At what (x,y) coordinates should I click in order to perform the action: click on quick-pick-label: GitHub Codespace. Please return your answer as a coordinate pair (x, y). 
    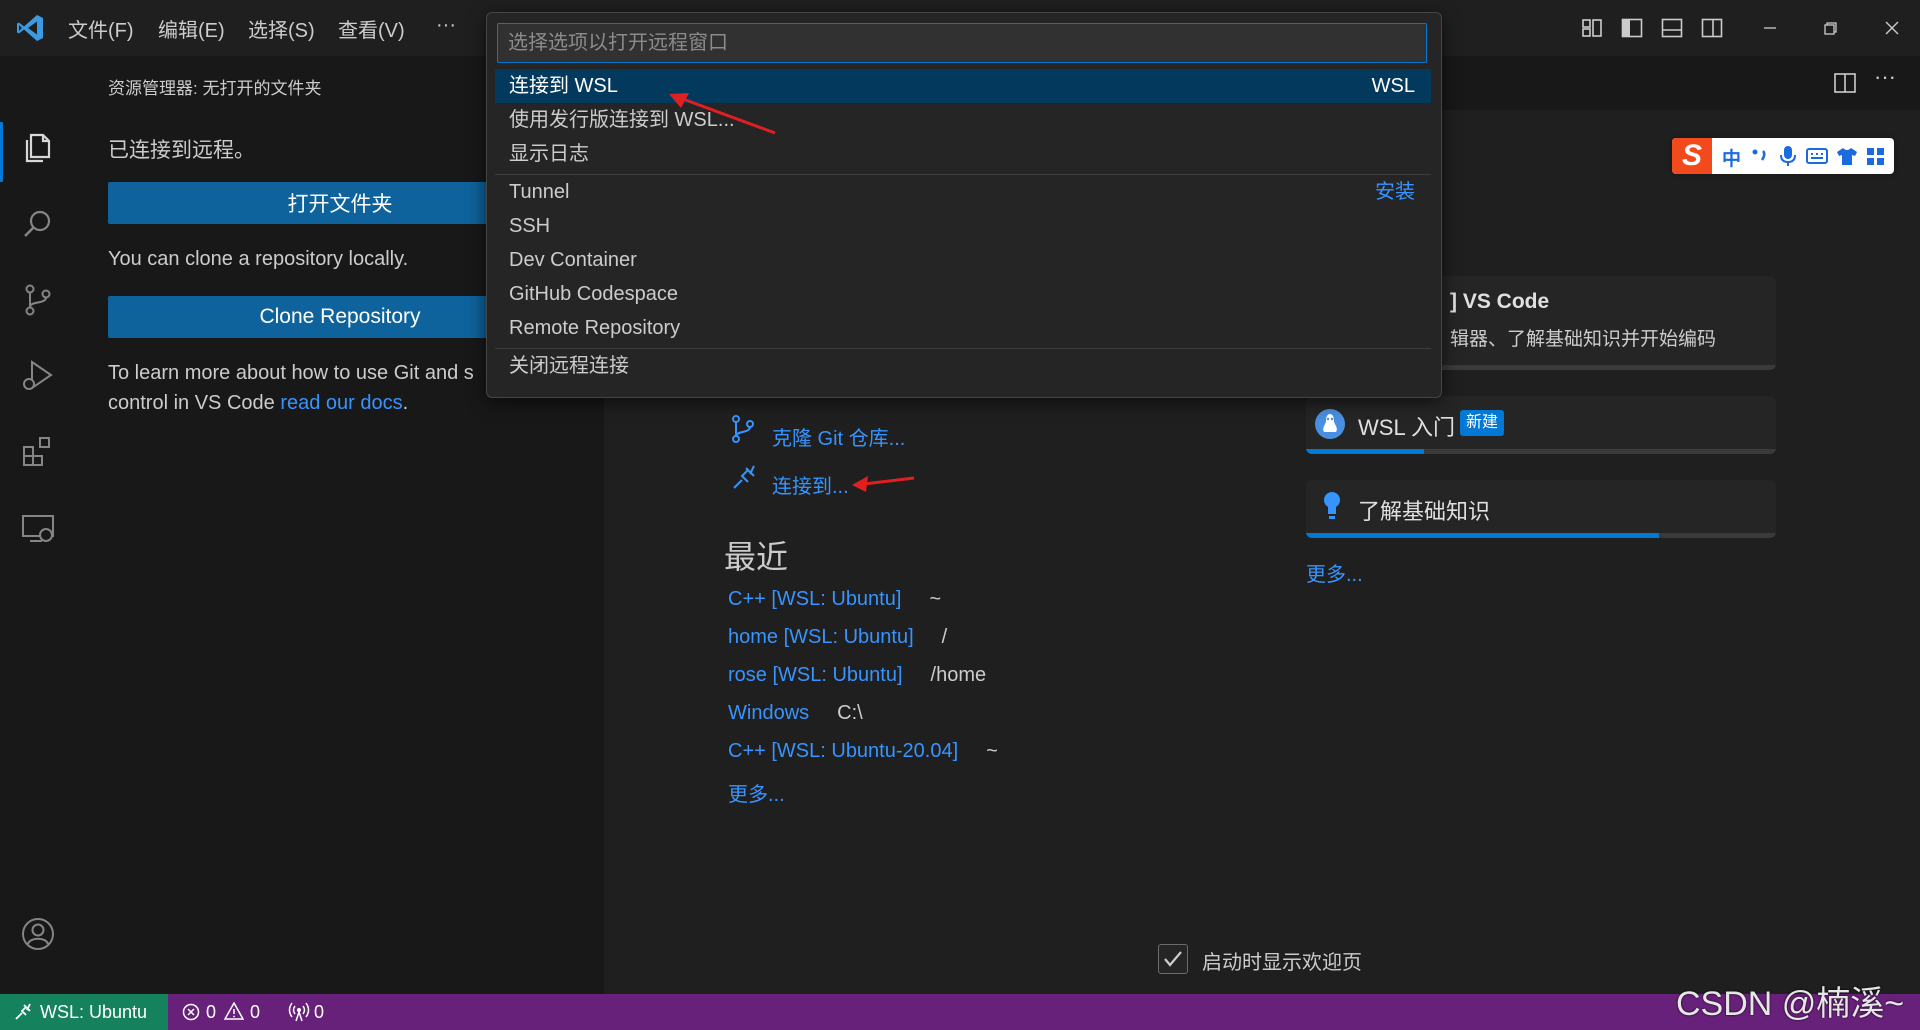
    Looking at the image, I should click on (593, 294).